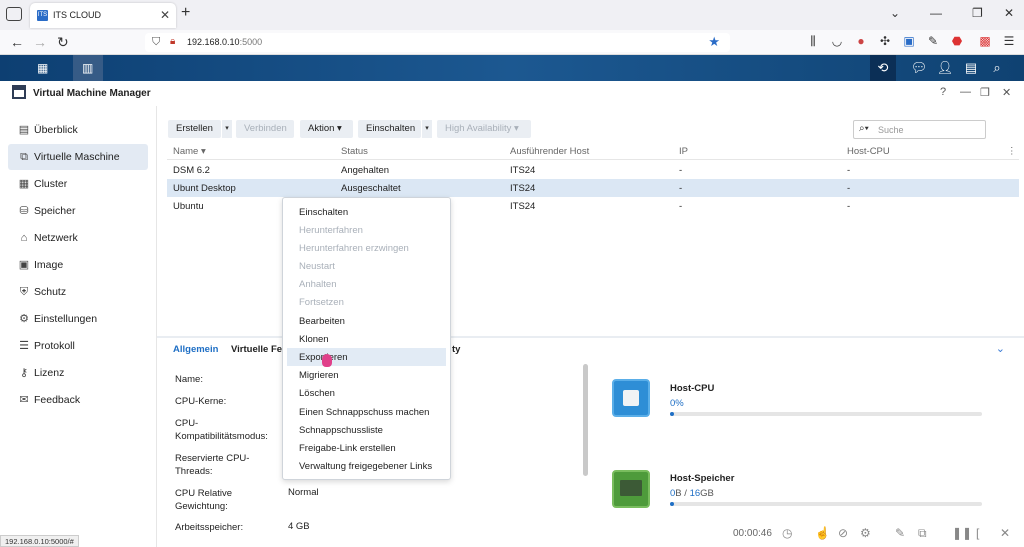 The width and height of the screenshot is (1024, 547). I want to click on close-overlay-icon: ✕, so click(1005, 533).